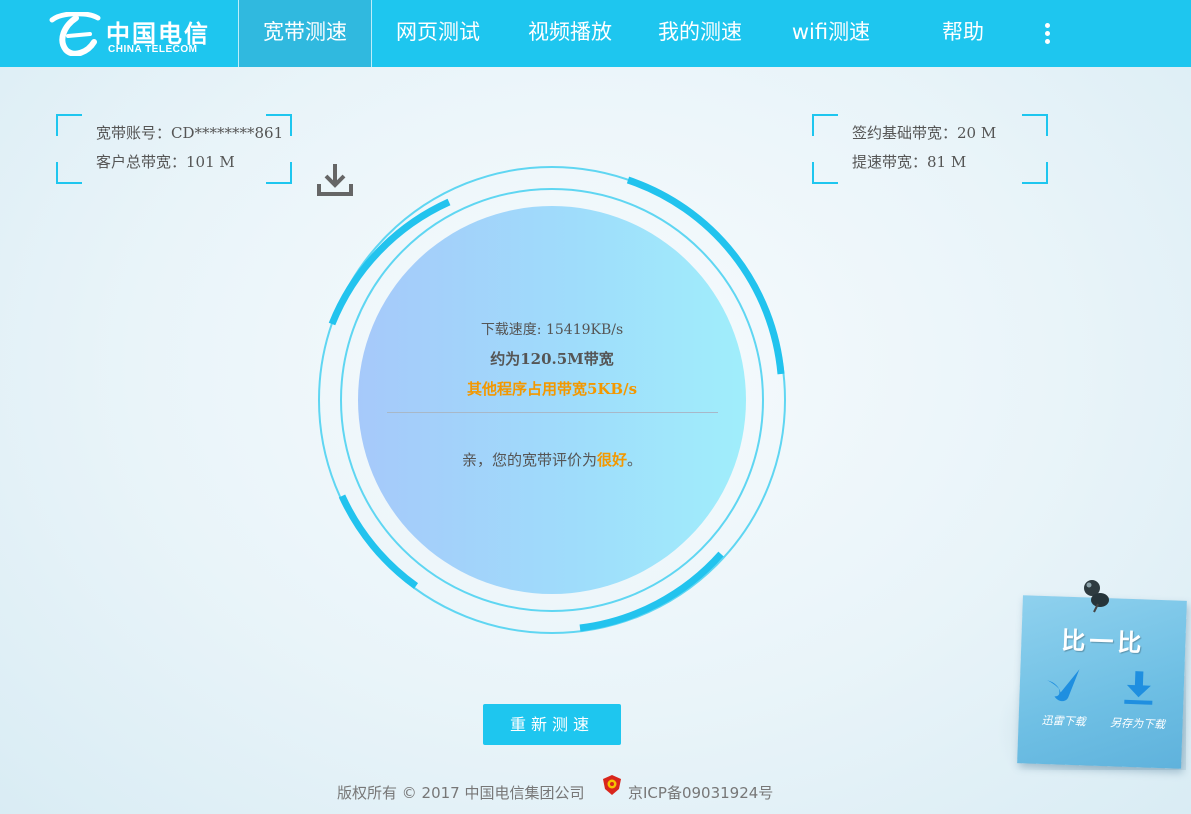  I want to click on total-bandwidth: 客户总带宽：101 M, so click(165, 162).